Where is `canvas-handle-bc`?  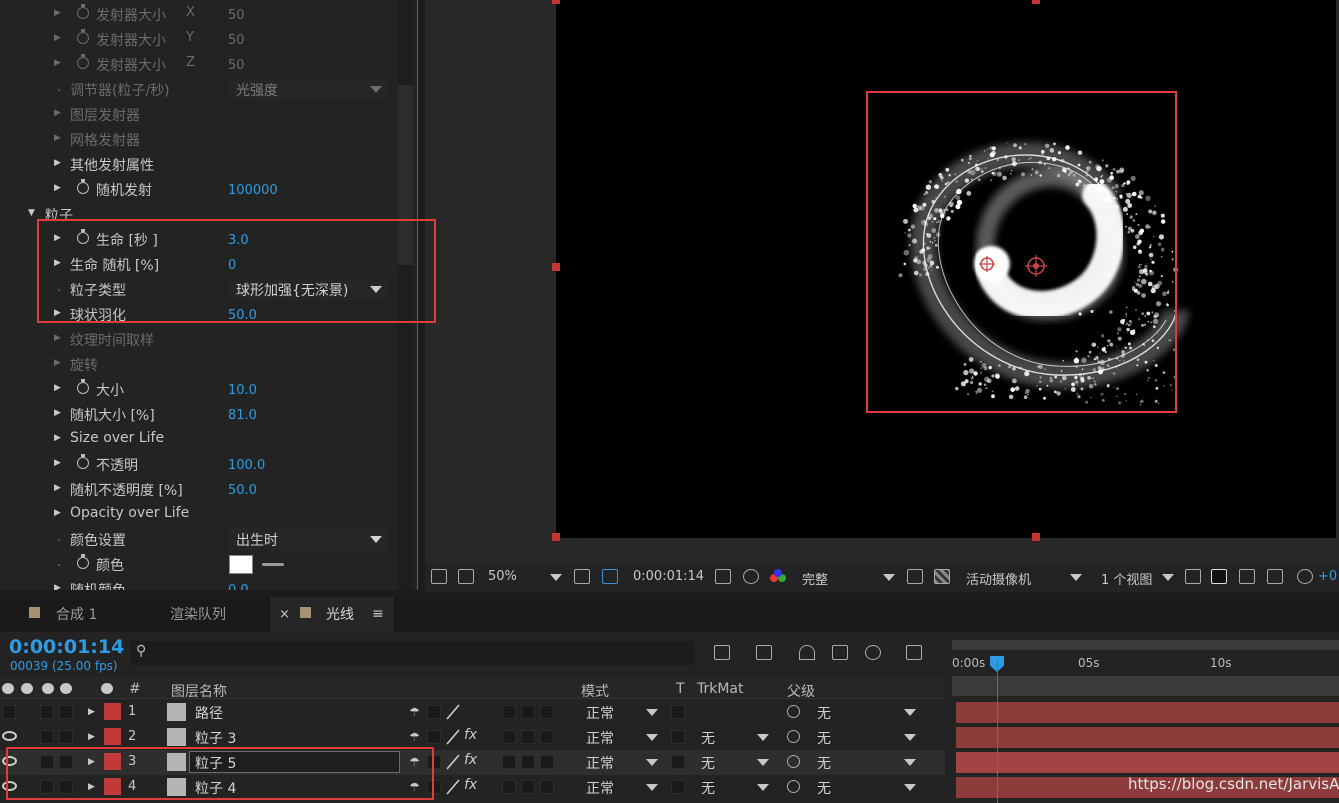
canvas-handle-bc is located at coordinates (1036, 537).